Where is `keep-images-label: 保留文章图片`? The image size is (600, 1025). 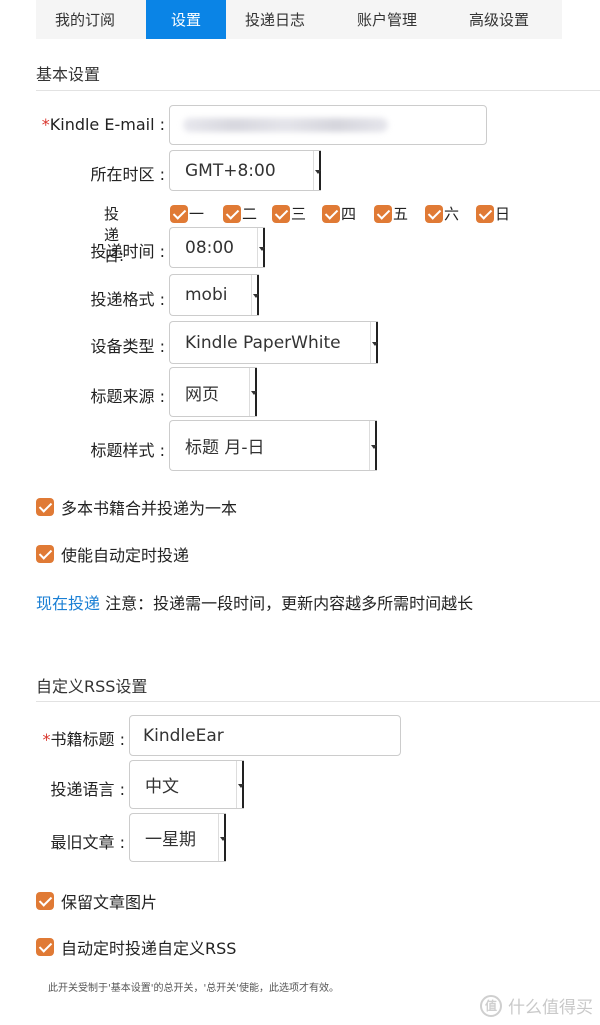 keep-images-label: 保留文章图片 is located at coordinates (109, 902).